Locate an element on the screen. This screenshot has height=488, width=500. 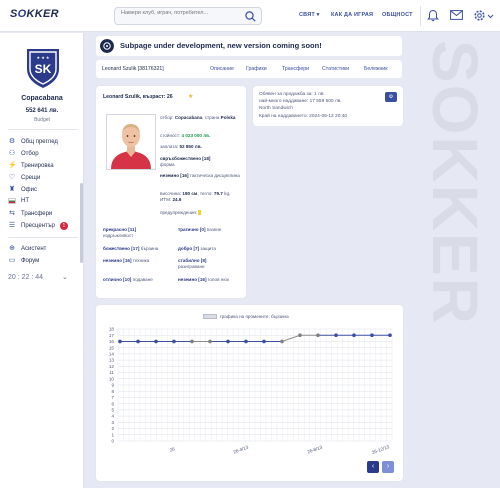
tab-notes: Бележник is located at coordinates (375, 69).